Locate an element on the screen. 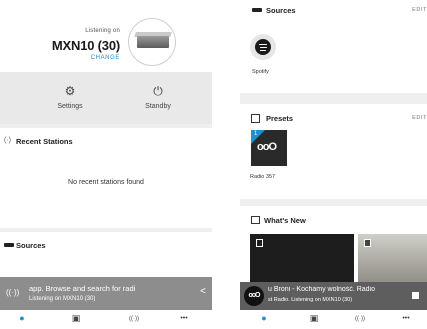  presets-edit-link: EDIT is located at coordinates (419, 118).